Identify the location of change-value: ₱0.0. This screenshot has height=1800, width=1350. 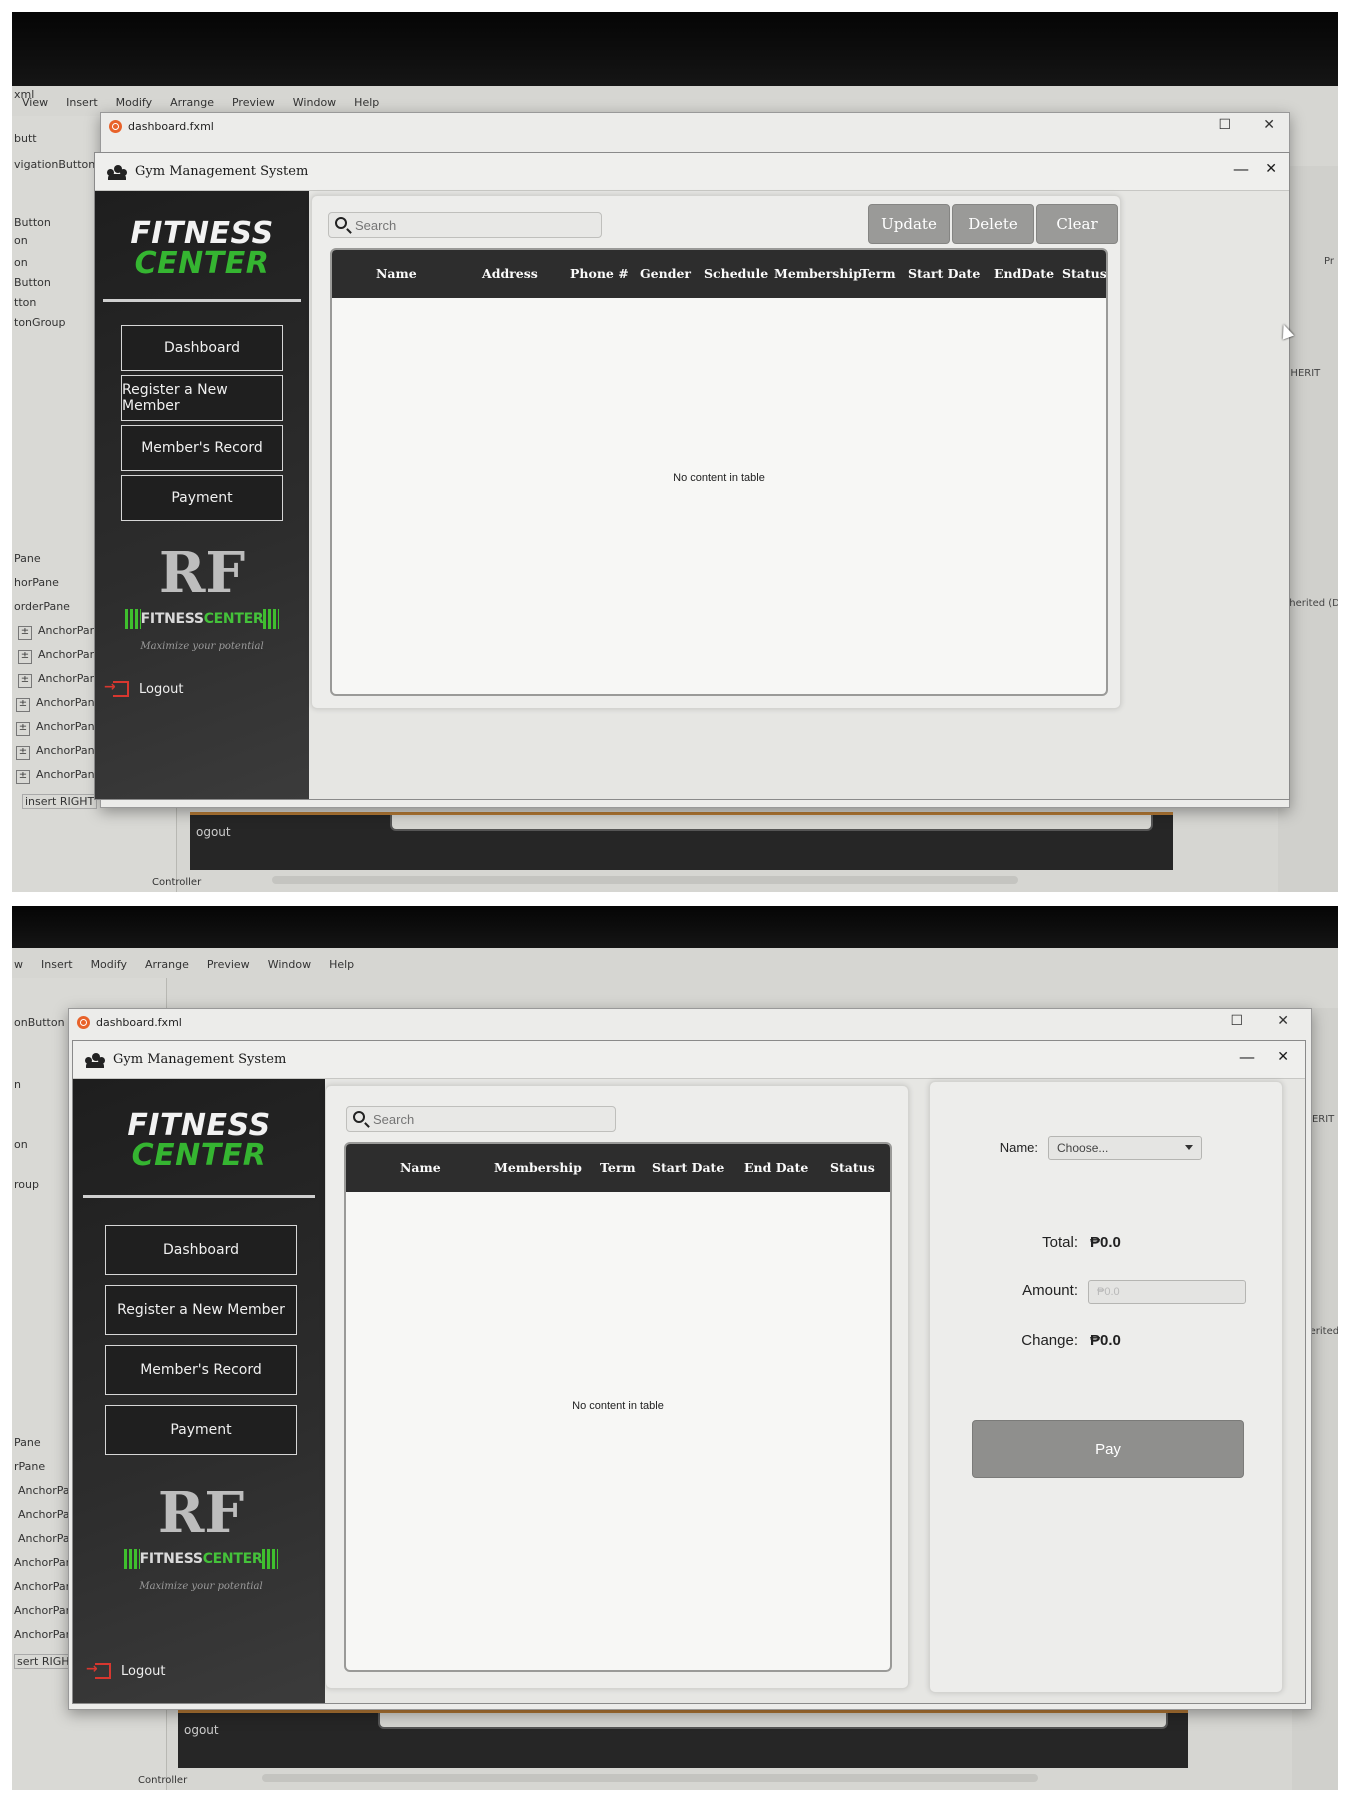
(1105, 1340).